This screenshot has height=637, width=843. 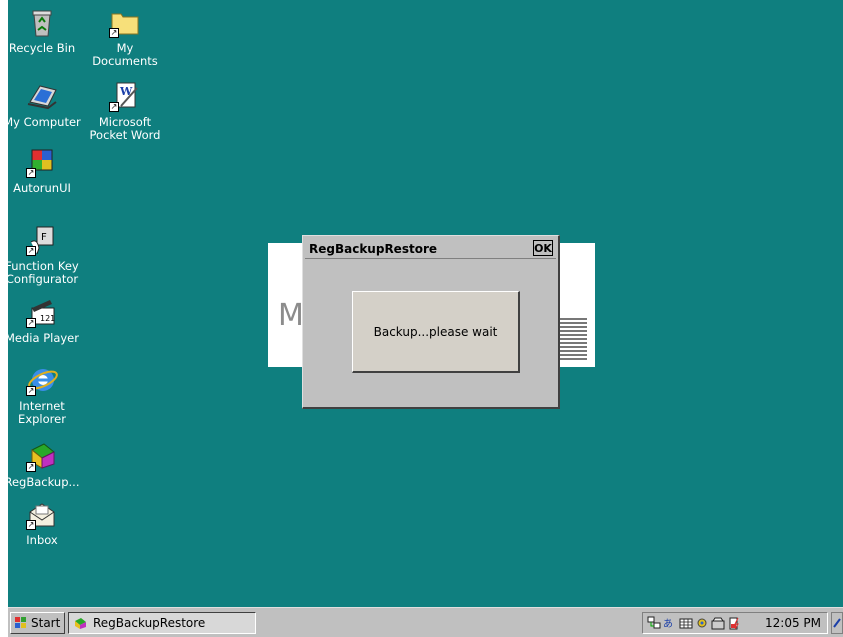 I want to click on desktop-icon-pocket-word: W ↗ Microsoft Pocket Word, so click(x=125, y=111).